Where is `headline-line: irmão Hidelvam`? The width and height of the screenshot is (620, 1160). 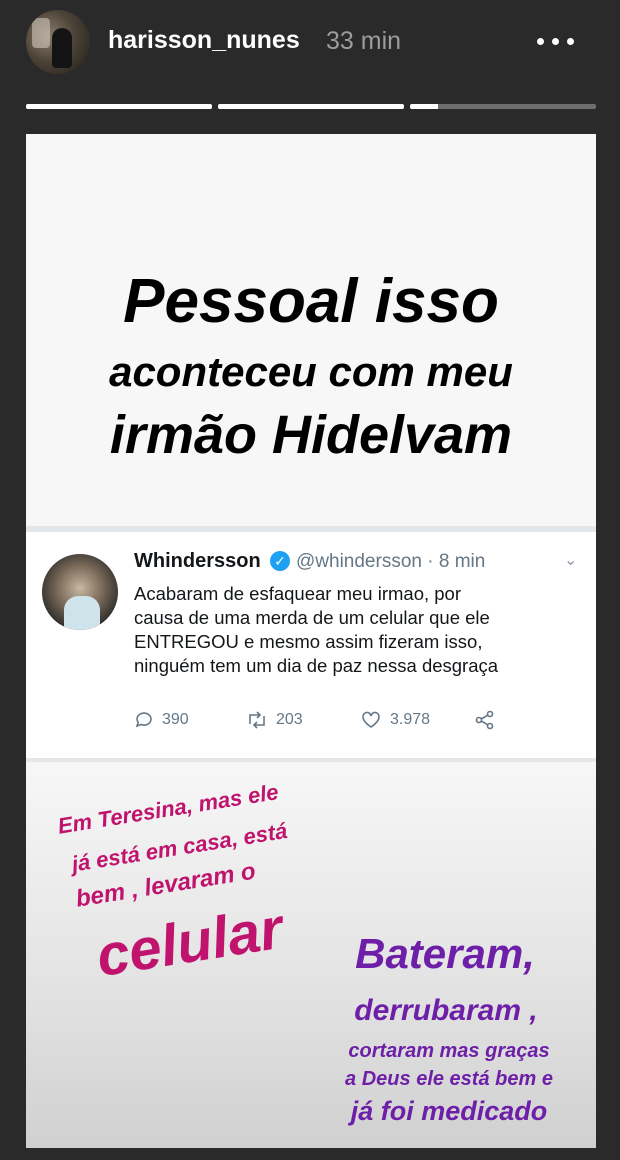 headline-line: irmão Hidelvam is located at coordinates (311, 435).